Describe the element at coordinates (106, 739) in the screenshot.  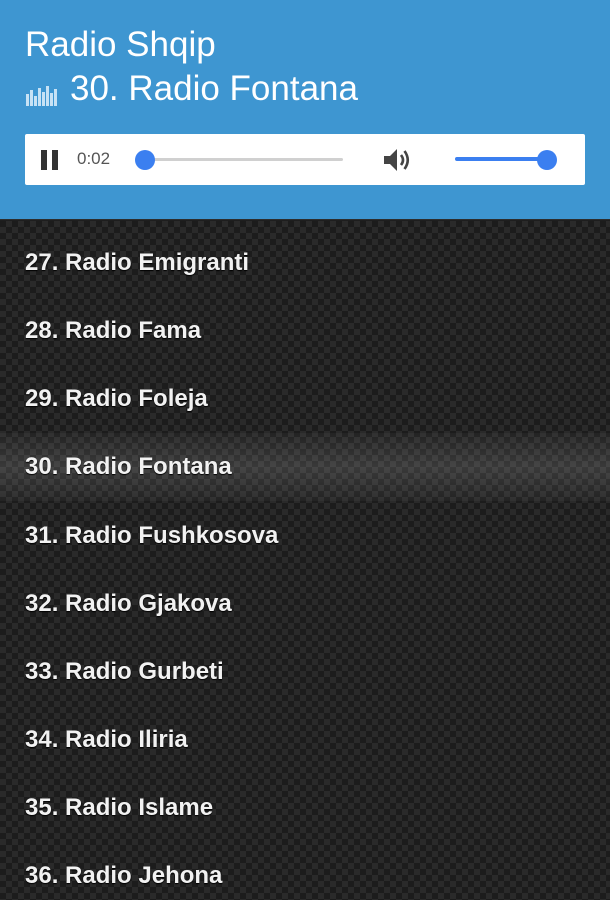
I see `station-label: 34. Radio Iliria` at that location.